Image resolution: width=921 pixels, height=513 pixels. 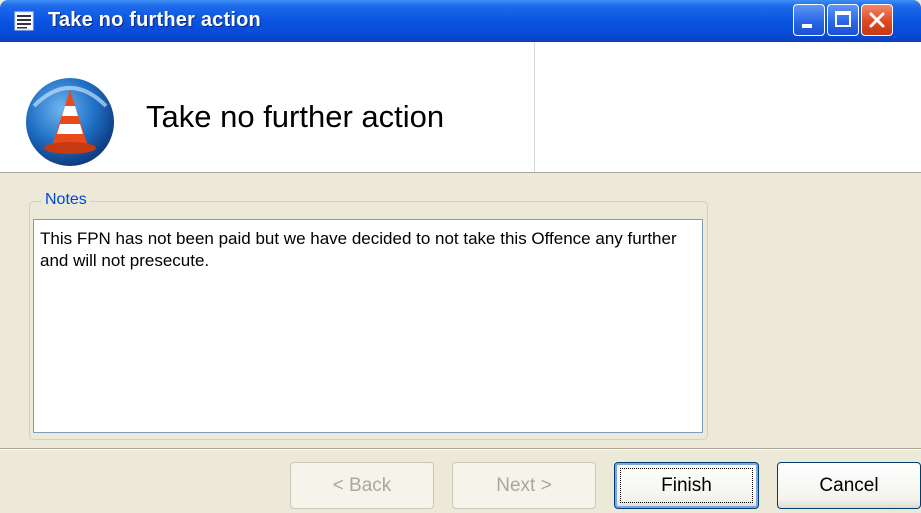 What do you see at coordinates (460, 449) in the screenshot?
I see `footer-divider` at bounding box center [460, 449].